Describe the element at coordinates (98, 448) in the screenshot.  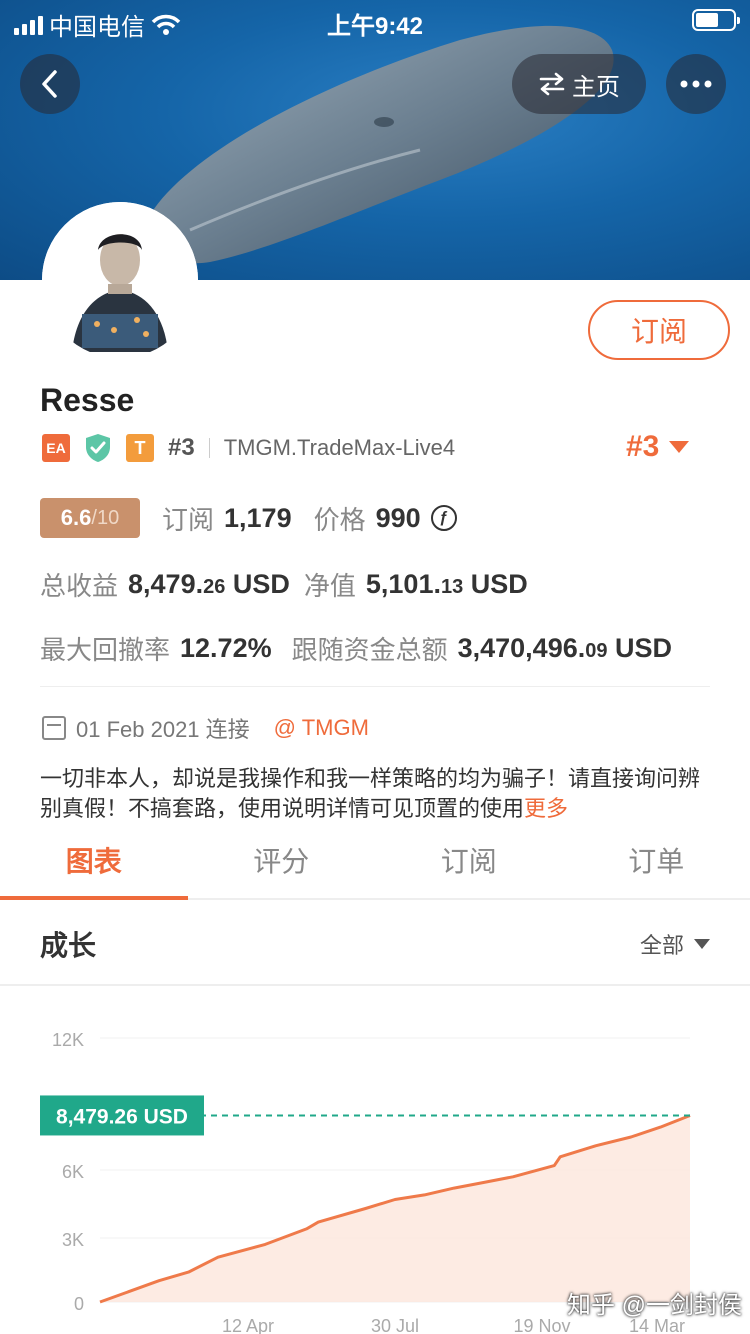
I see `shield-check-icon` at that location.